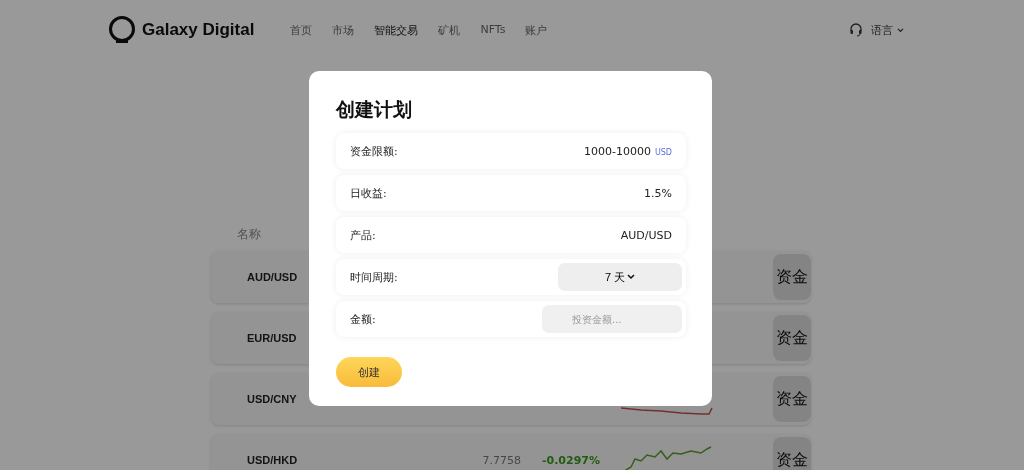 The height and width of the screenshot is (470, 1024). I want to click on brand-name: Galaxy Digital, so click(198, 30).